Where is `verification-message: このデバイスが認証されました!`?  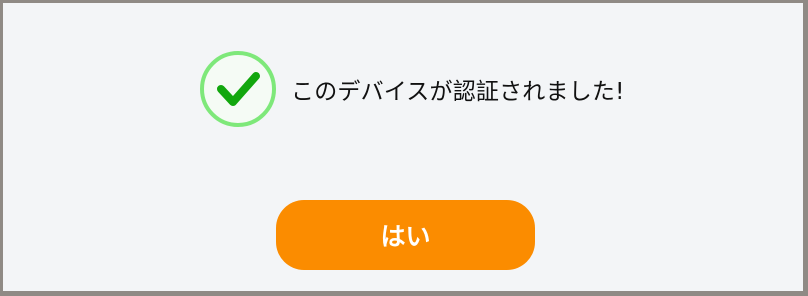
verification-message: このデバイスが認証されました! is located at coordinates (458, 92).